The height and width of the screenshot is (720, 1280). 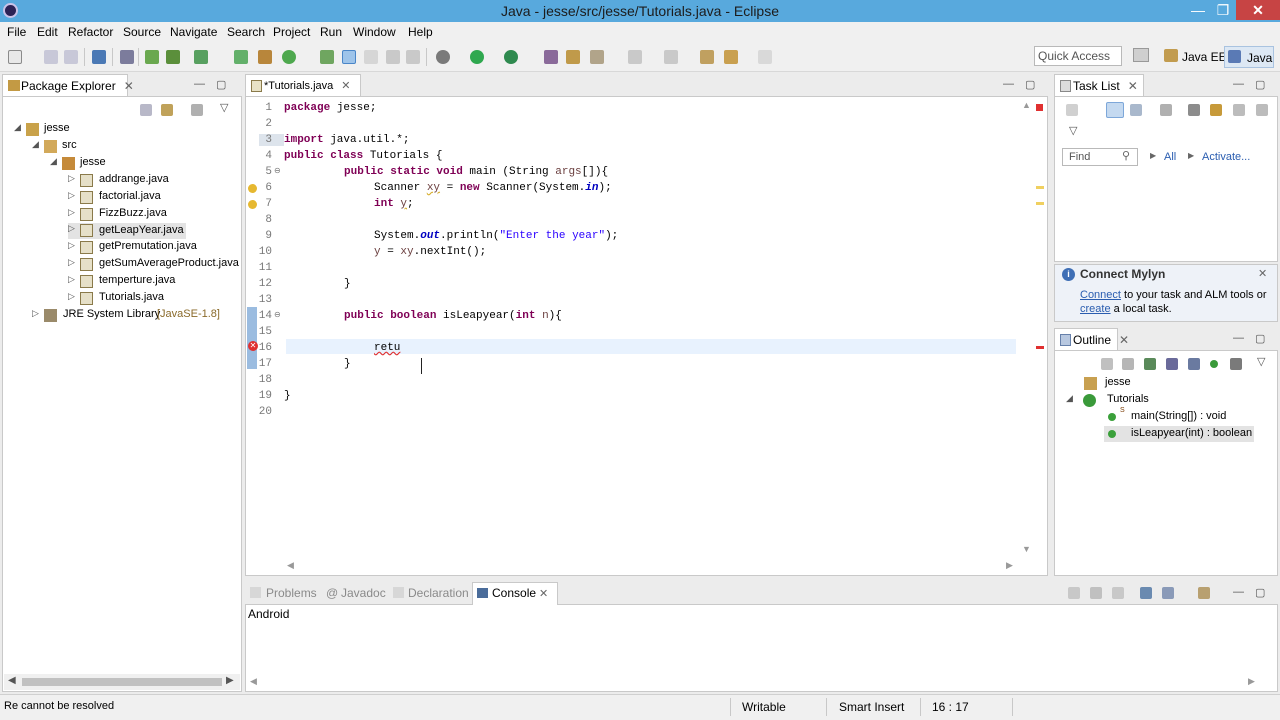 I want to click on run-external-icon, so click(x=511, y=57).